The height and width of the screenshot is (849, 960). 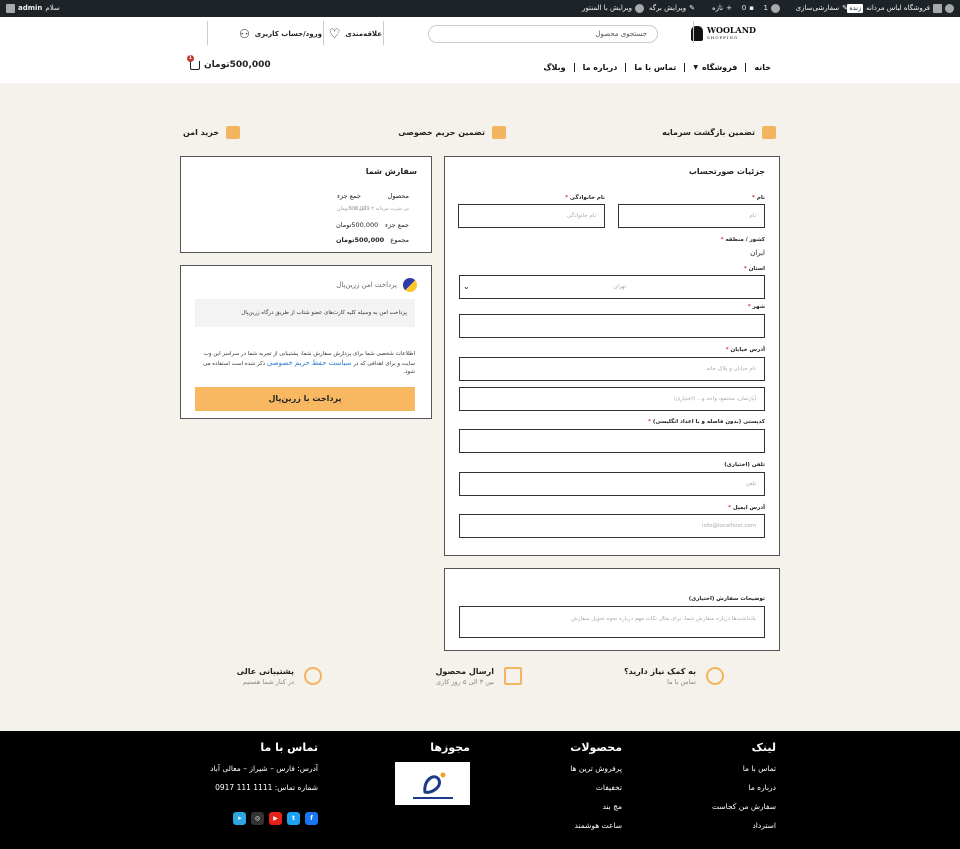 What do you see at coordinates (613, 8) in the screenshot?
I see `edit-elementor-link: ویرایش با المنتور` at bounding box center [613, 8].